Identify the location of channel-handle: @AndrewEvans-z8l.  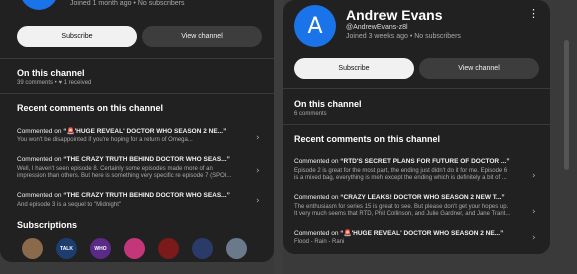
(377, 27).